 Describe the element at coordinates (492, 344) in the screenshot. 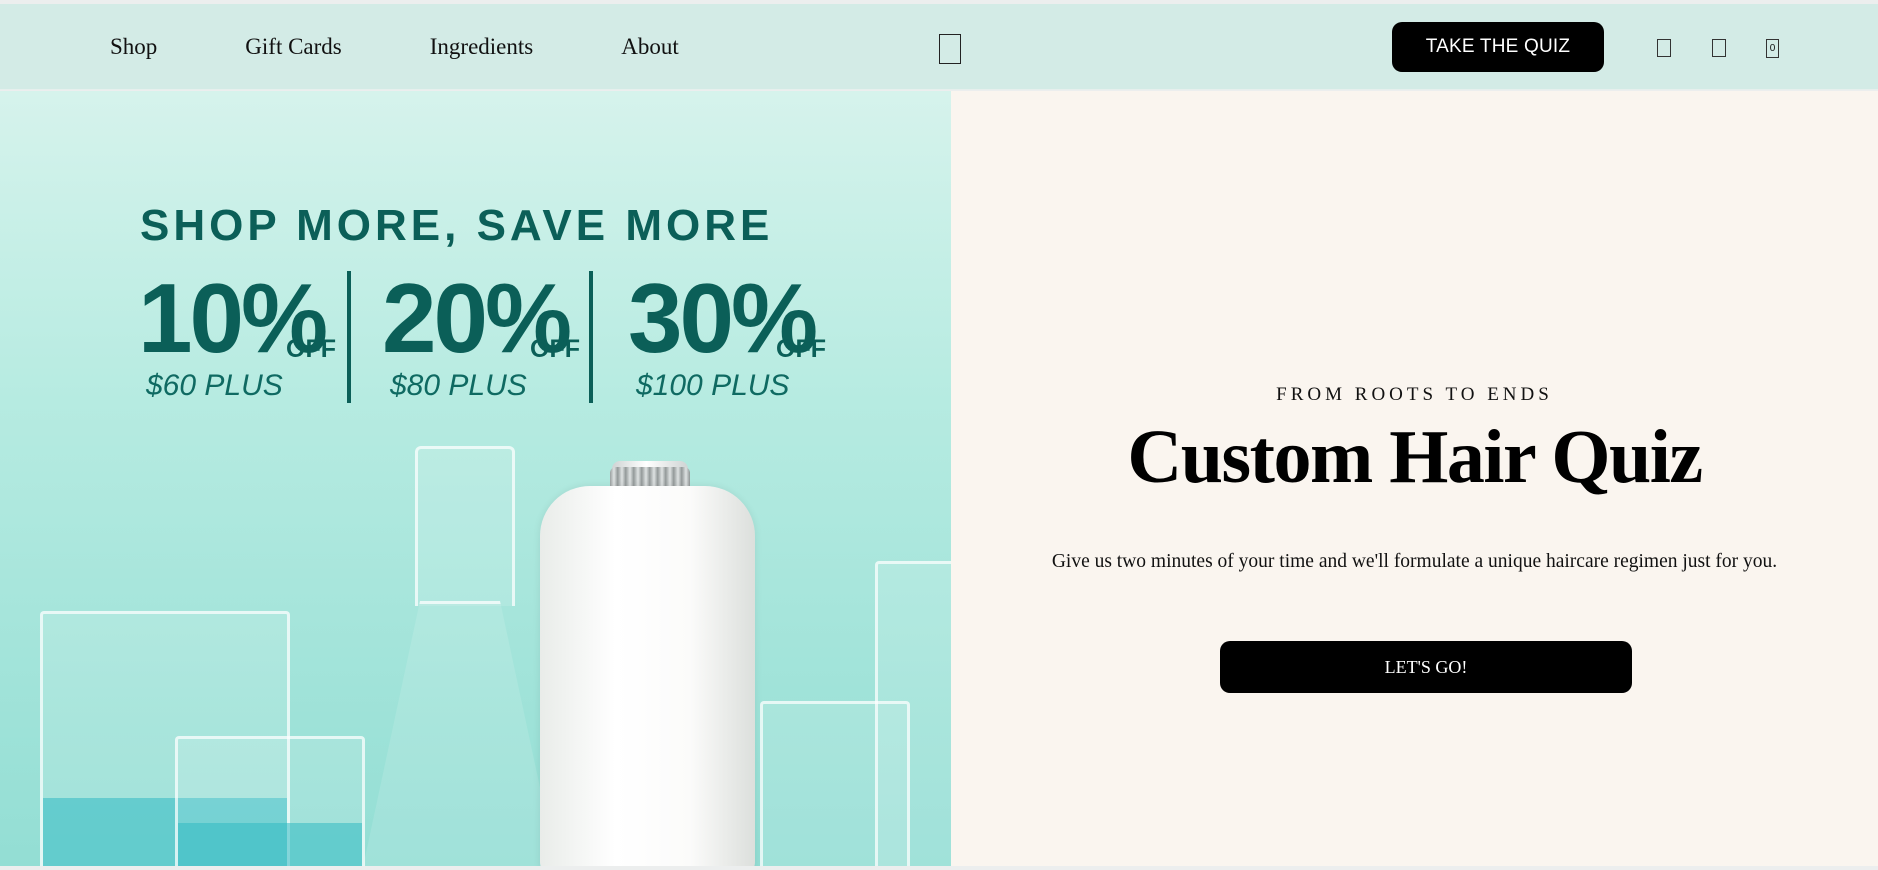

I see `discount-tier: 20% OFF $80 PLUS` at that location.